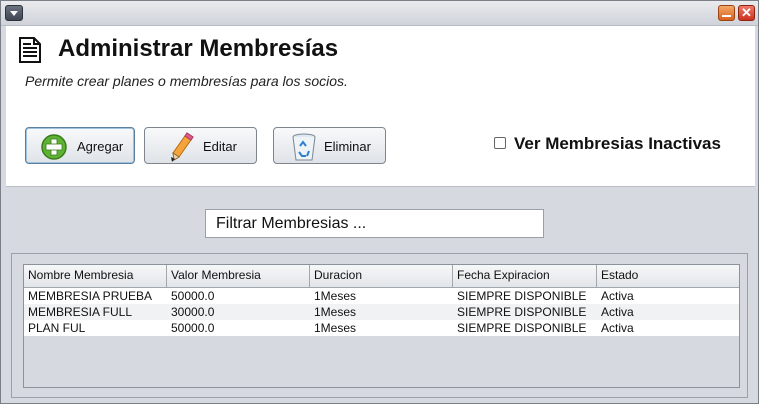 This screenshot has width=759, height=404. Describe the element at coordinates (14, 13) in the screenshot. I see `window-menu-button` at that location.